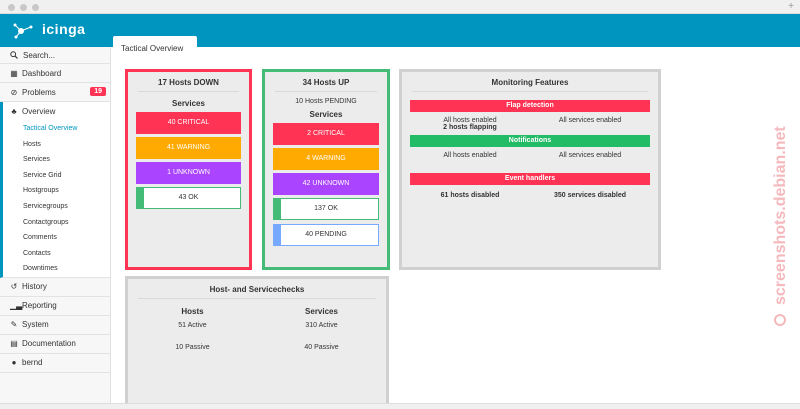 The width and height of the screenshot is (800, 409). I want to click on sidebar-item-label: Overview, so click(39, 111).